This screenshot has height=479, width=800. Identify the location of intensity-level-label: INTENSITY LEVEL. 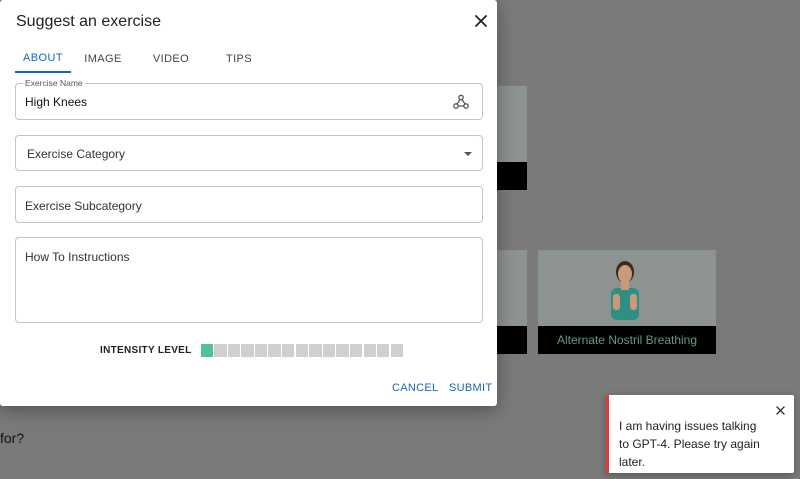
(146, 350).